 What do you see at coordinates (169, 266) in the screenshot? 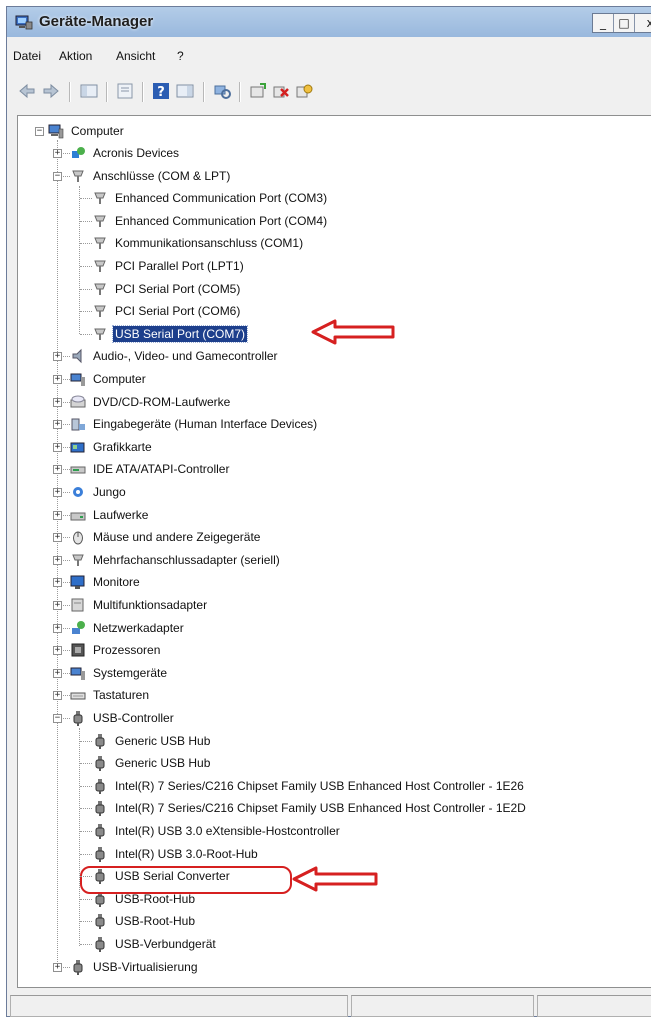
I see `tree-device-pci-parallel-port-lpt1: PCI Parallel Port (LPT1)` at bounding box center [169, 266].